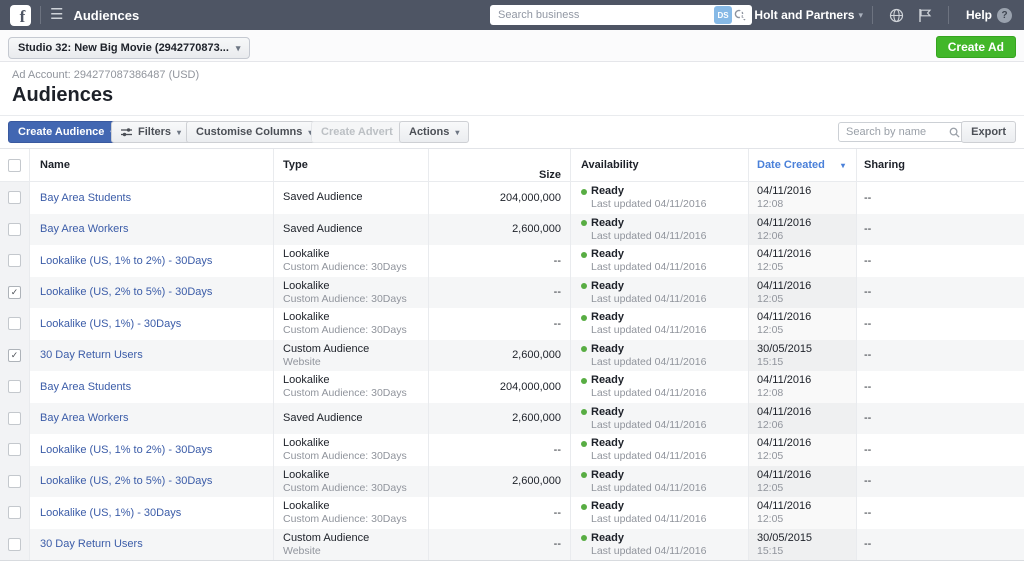 The image size is (1024, 574). I want to click on audience-type-cell: Custom Audience Website, so click(351, 355).